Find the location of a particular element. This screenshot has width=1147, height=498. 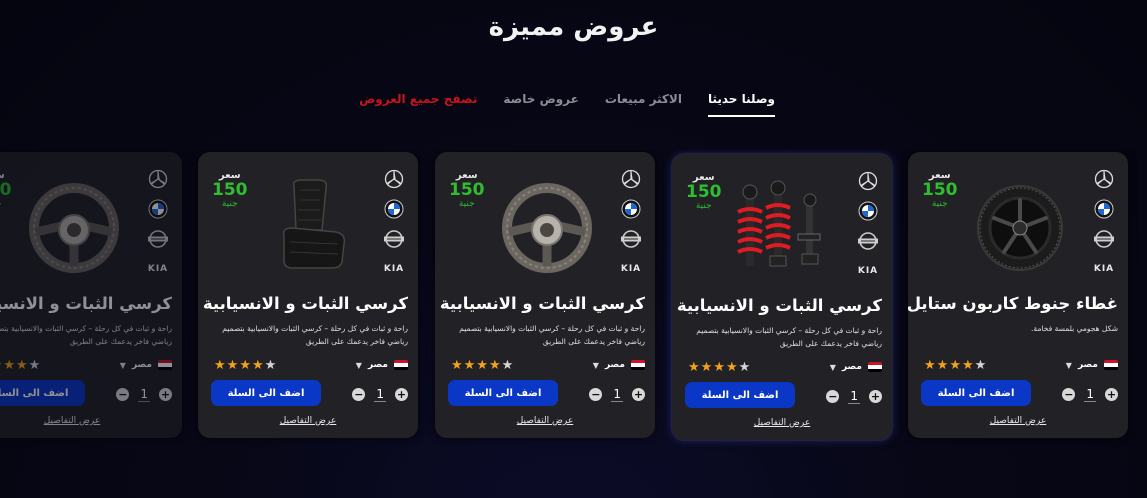

wheel-rim-icon is located at coordinates (1020, 226).